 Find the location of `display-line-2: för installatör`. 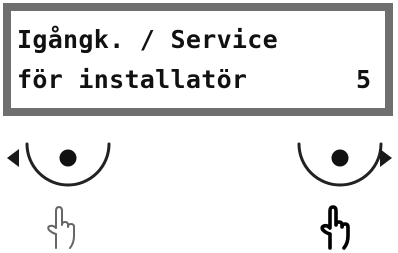

display-line-2: för installatör is located at coordinates (132, 79).